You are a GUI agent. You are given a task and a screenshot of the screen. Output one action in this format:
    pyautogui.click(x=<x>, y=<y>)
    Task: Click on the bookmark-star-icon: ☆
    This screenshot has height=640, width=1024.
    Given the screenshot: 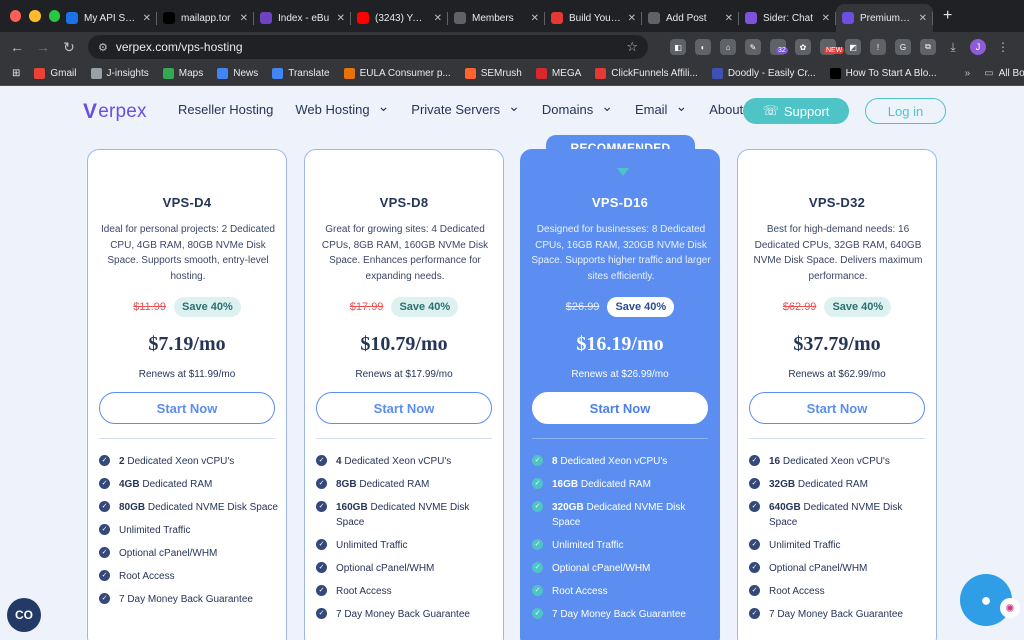 What is the action you would take?
    pyautogui.click(x=632, y=47)
    